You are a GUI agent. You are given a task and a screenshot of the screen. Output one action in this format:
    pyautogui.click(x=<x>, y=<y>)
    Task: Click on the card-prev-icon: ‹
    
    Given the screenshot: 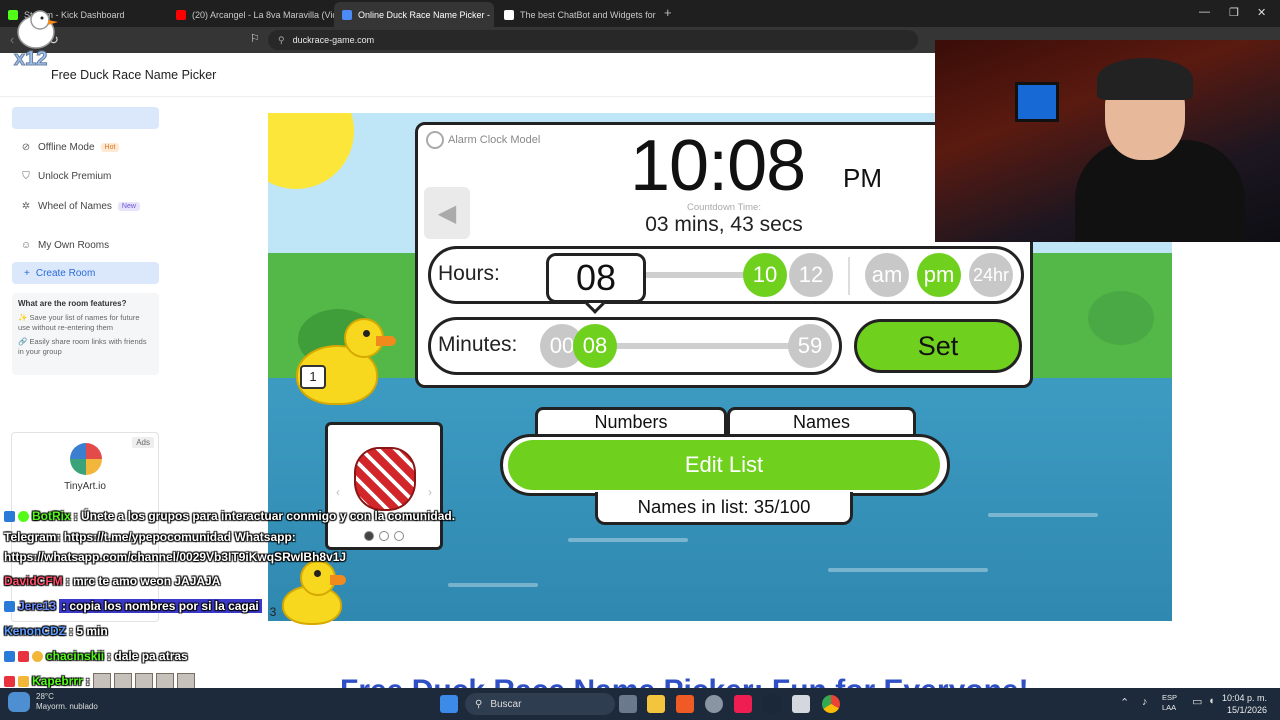 What is the action you would take?
    pyautogui.click(x=338, y=492)
    